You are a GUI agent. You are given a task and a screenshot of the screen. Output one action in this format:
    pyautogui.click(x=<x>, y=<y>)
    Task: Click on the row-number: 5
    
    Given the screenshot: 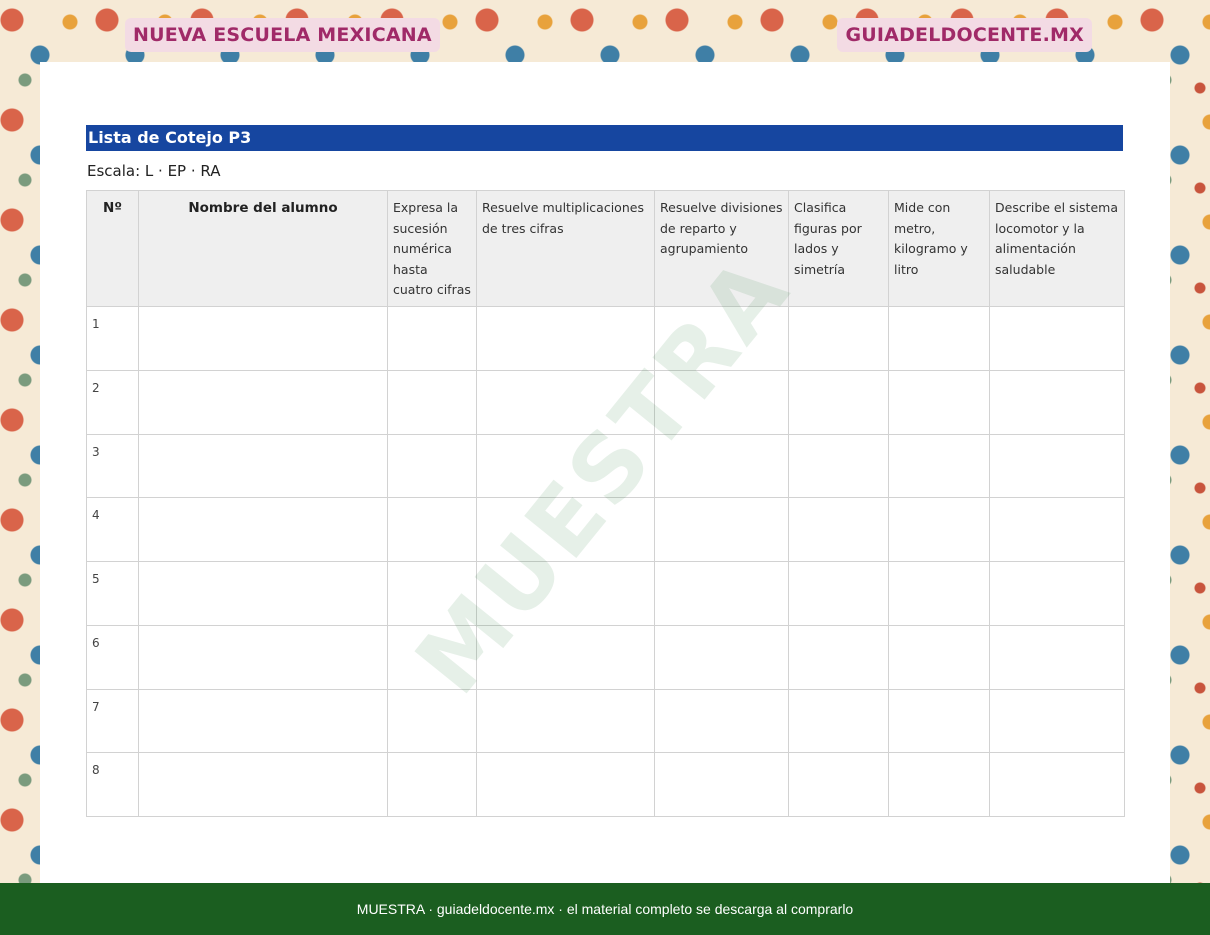 What is the action you would take?
    pyautogui.click(x=112, y=593)
    